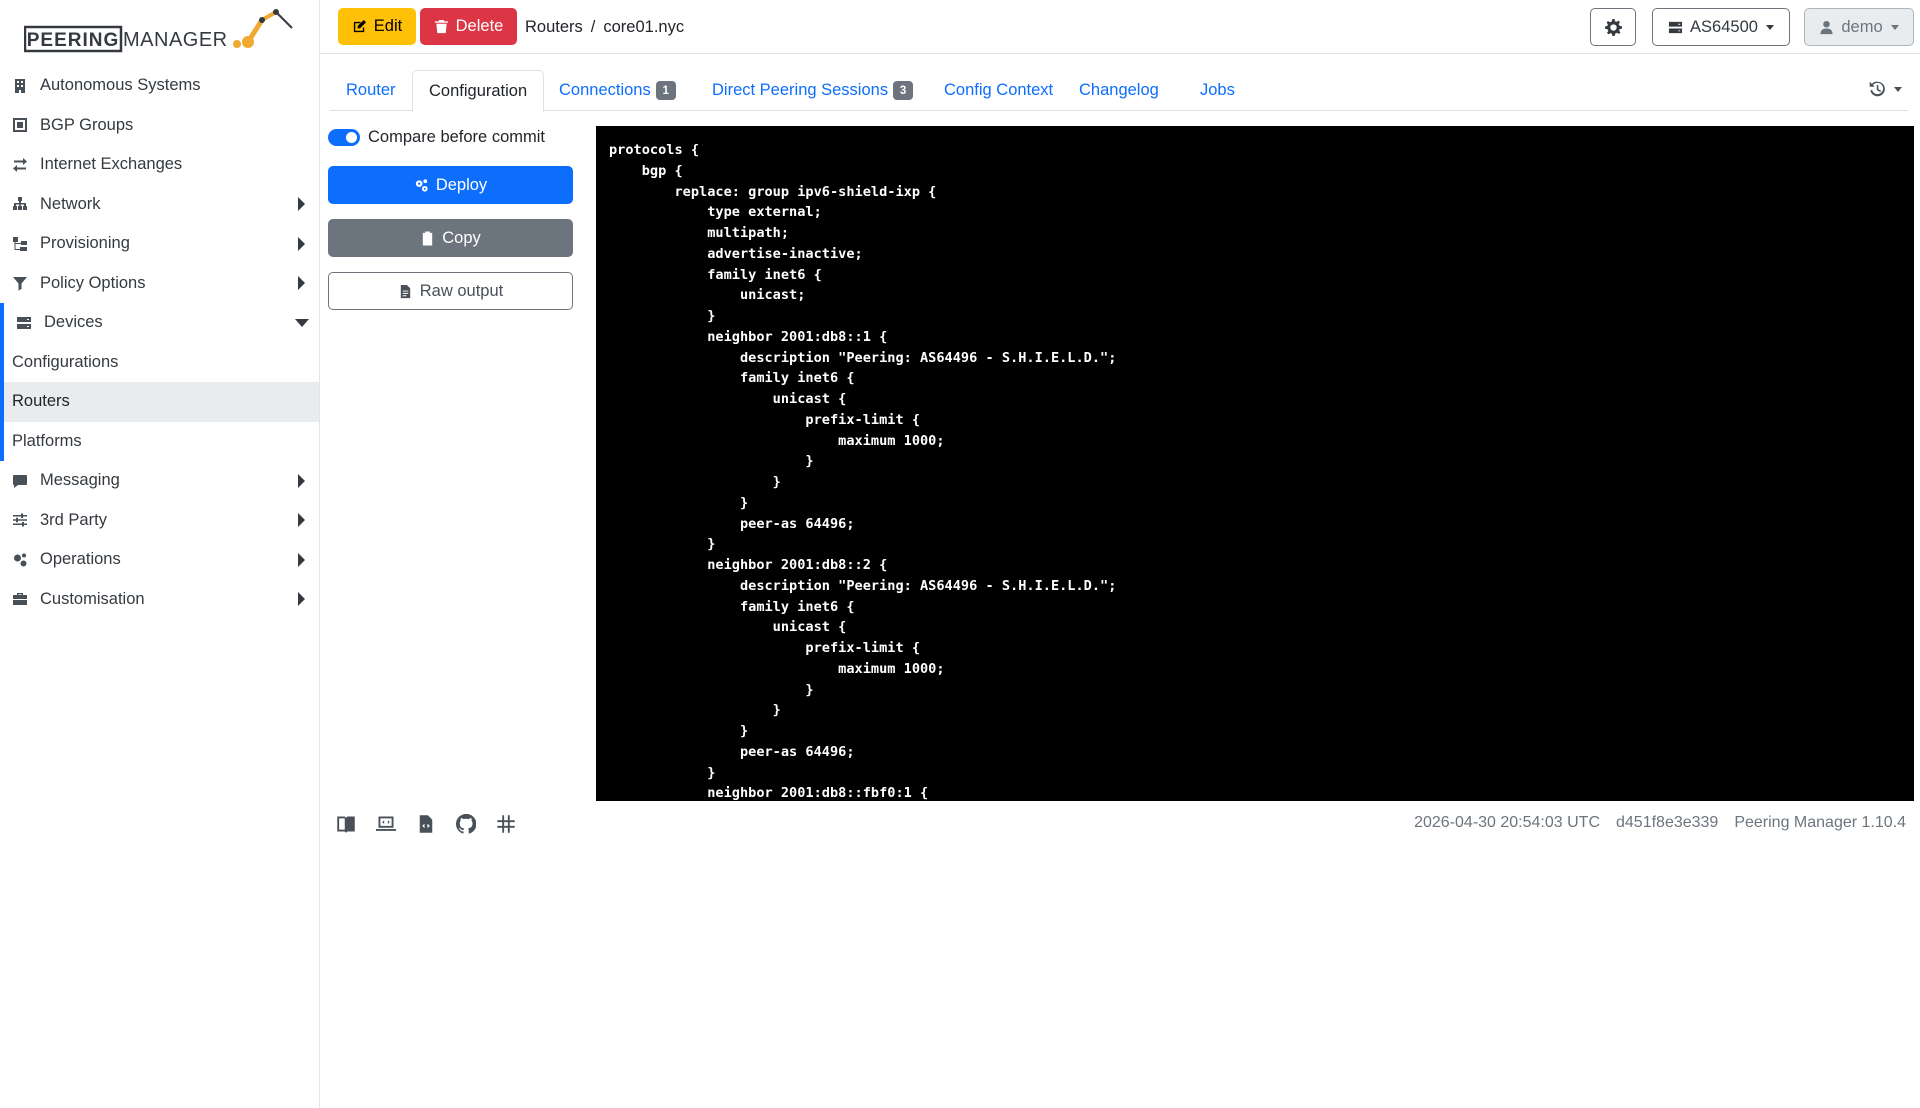 The height and width of the screenshot is (1108, 1920). I want to click on tab-config-context: Config Context, so click(998, 90).